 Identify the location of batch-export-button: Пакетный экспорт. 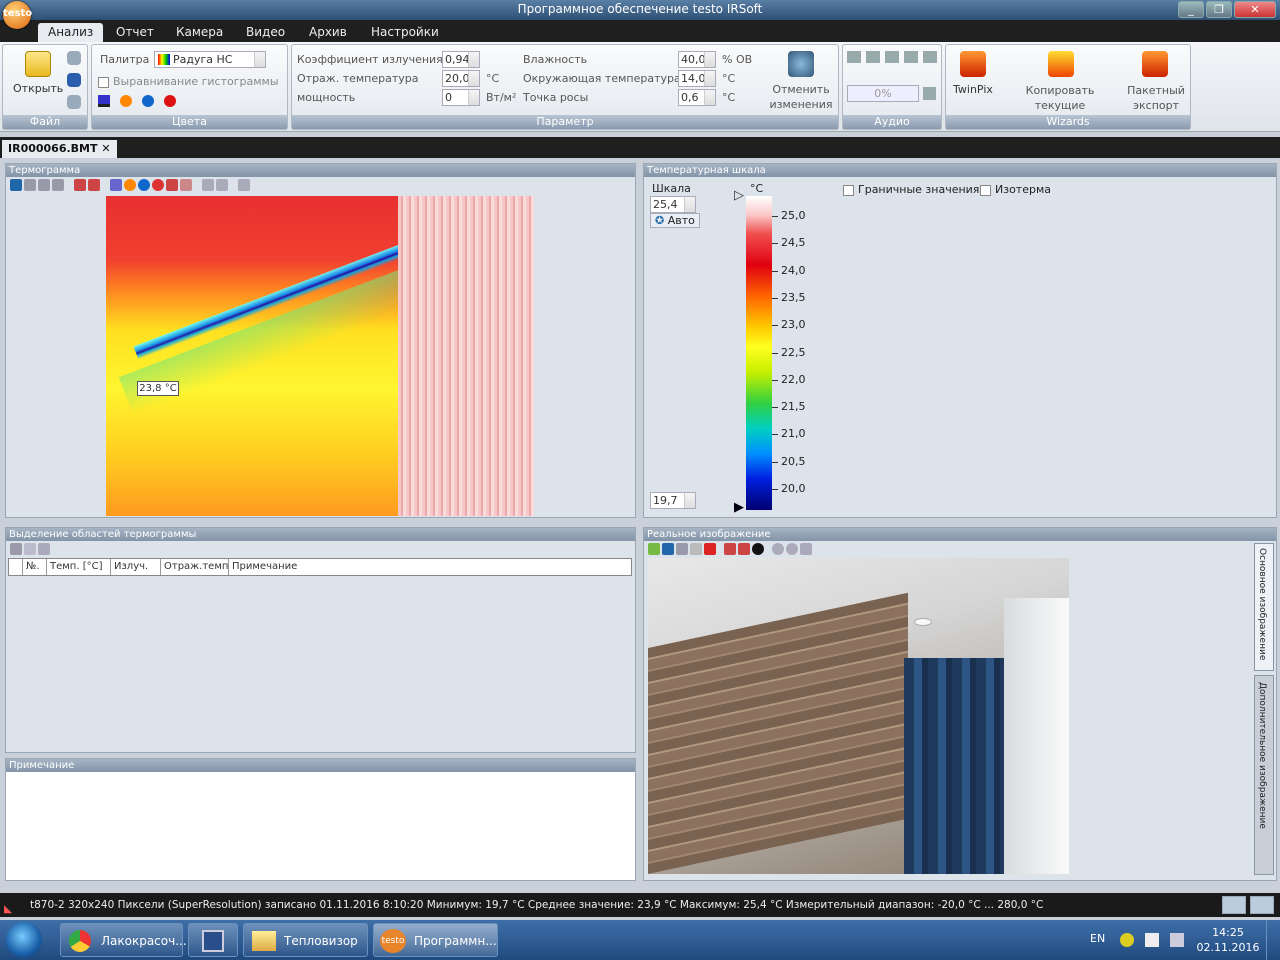
(1156, 98).